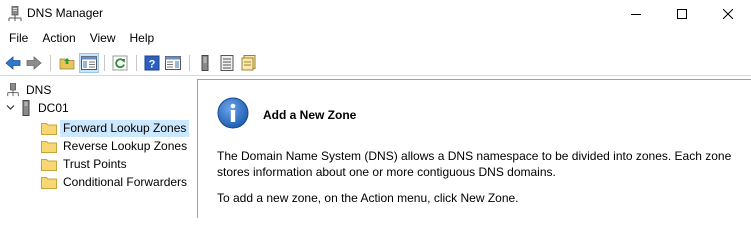 The image size is (751, 240). I want to click on tree-node-server: DC01, so click(39, 108).